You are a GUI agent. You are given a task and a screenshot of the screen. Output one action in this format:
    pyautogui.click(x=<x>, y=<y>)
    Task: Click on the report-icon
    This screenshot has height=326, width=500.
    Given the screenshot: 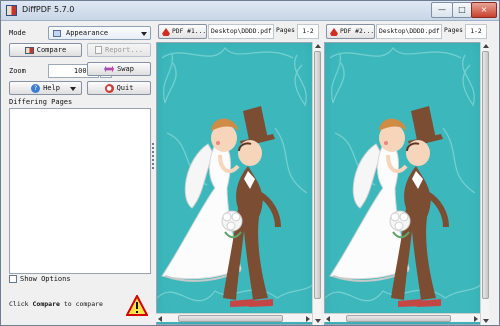 What is the action you would take?
    pyautogui.click(x=99, y=50)
    